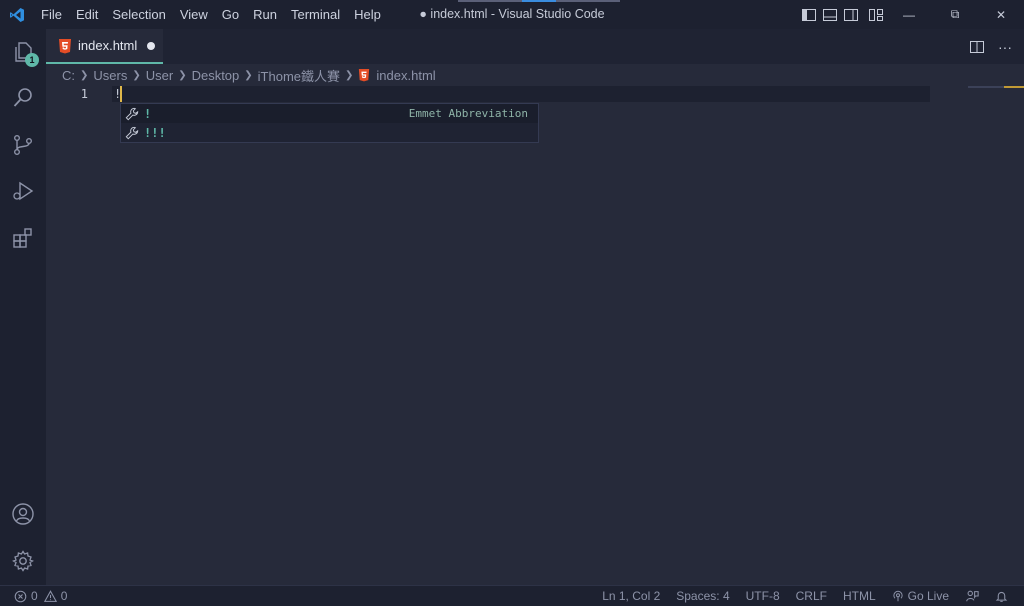  I want to click on suggestion-item: !!!, so click(329, 132).